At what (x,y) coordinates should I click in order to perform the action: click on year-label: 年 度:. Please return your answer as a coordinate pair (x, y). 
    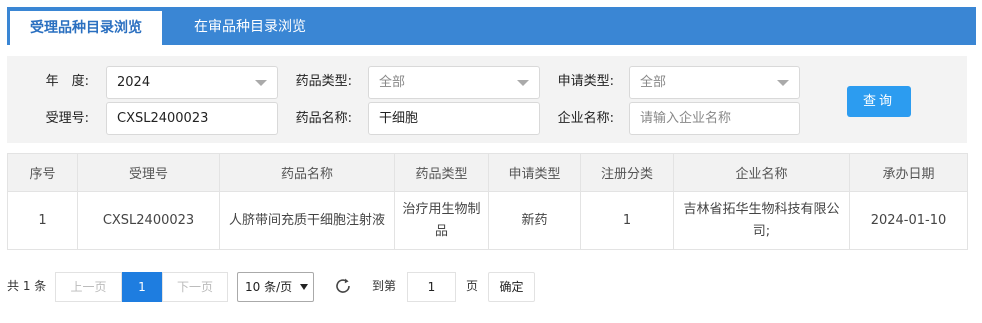
    Looking at the image, I should click on (67, 81).